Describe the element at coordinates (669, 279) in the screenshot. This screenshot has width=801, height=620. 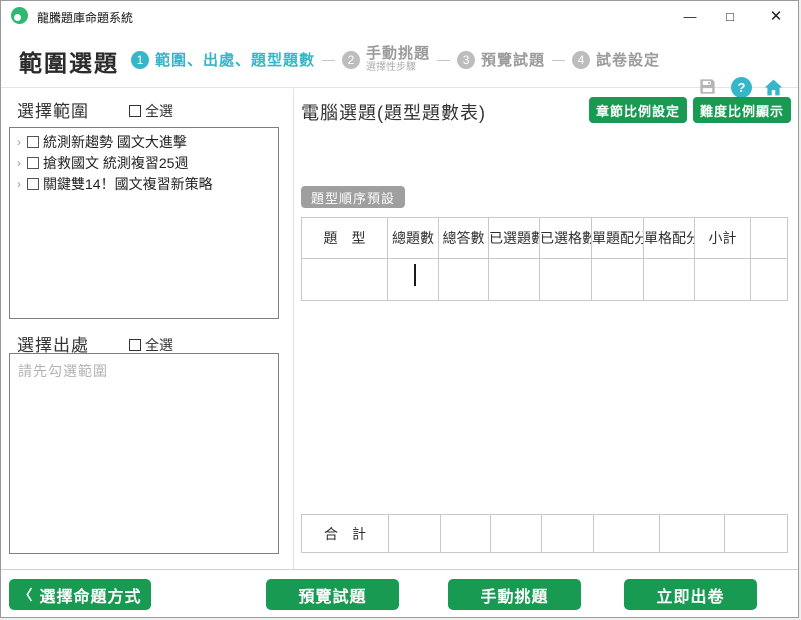
I see `cell-points-per-blank` at that location.